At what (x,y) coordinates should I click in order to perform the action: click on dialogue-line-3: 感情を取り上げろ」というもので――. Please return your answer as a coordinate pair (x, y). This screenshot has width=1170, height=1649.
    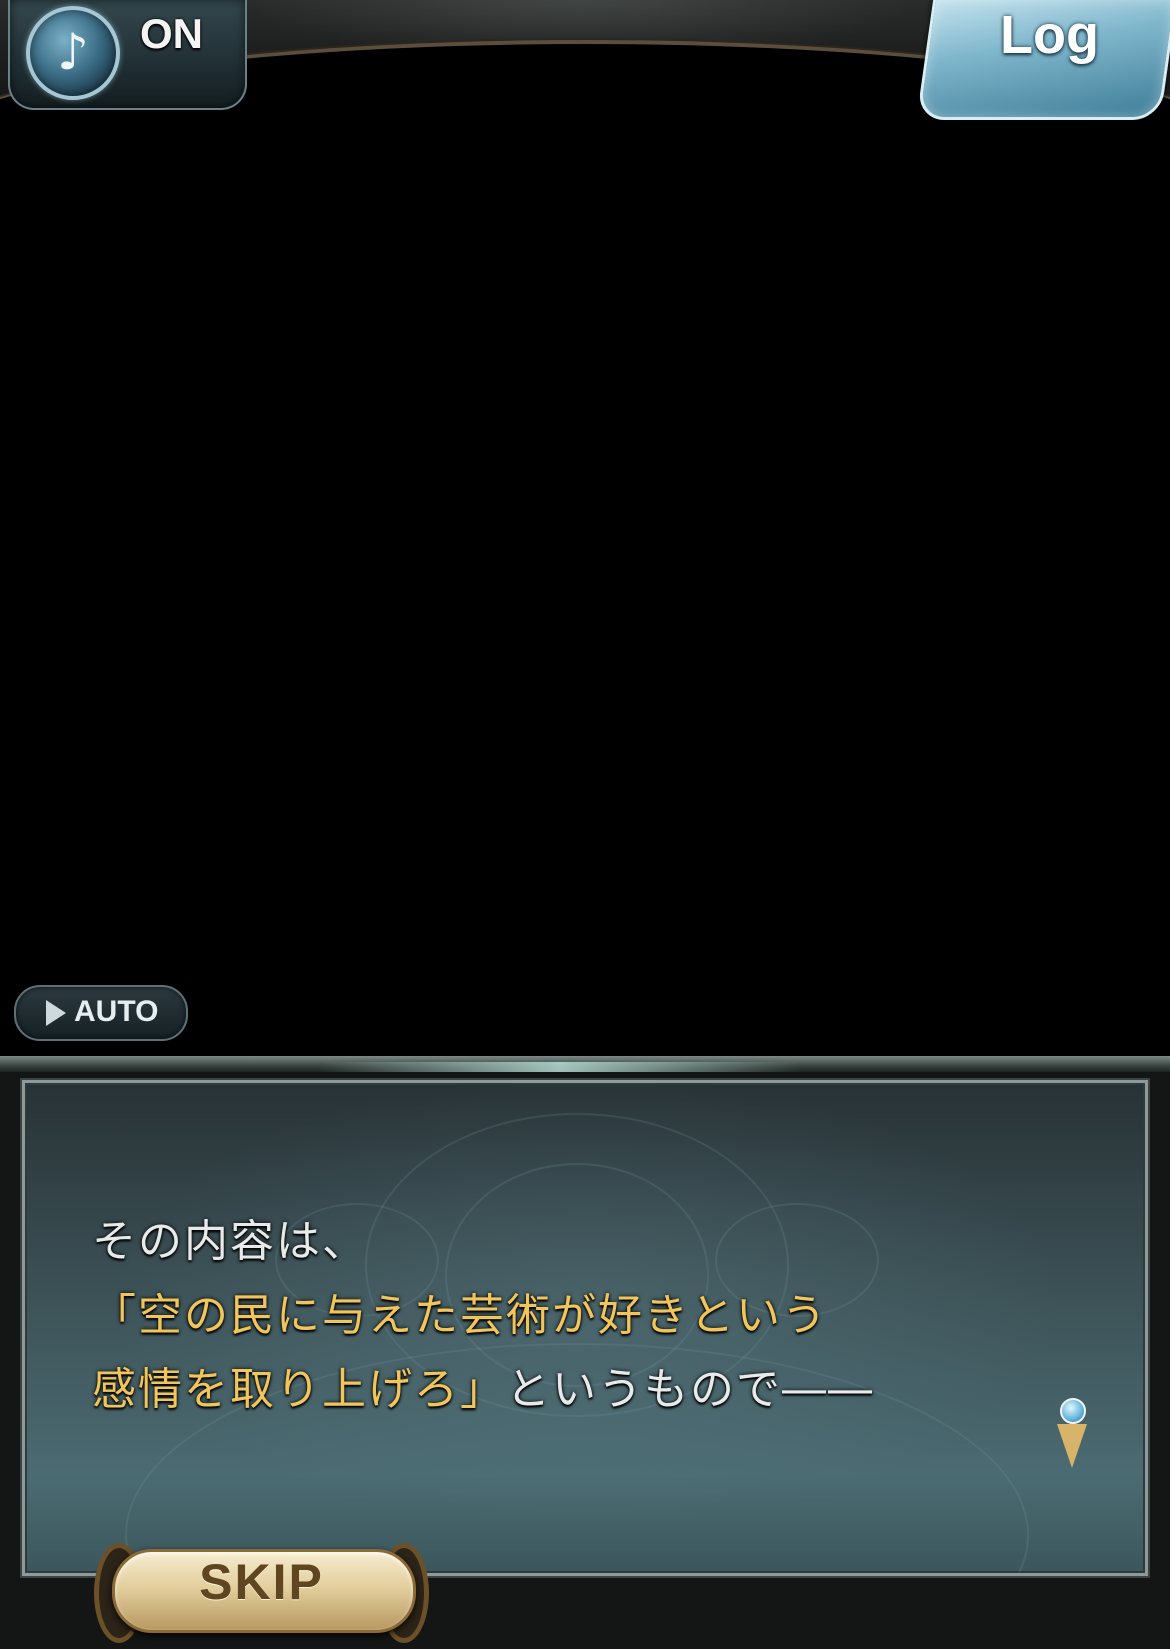
    Looking at the image, I should click on (542, 1390).